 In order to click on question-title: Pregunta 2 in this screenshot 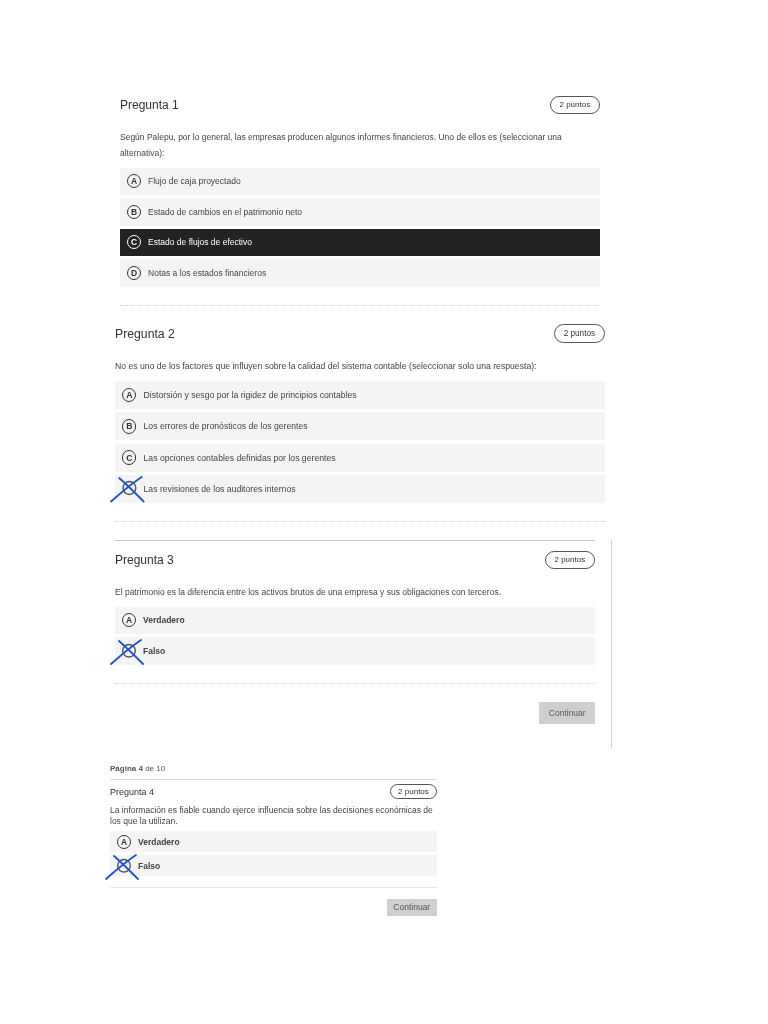, I will do `click(145, 333)`.